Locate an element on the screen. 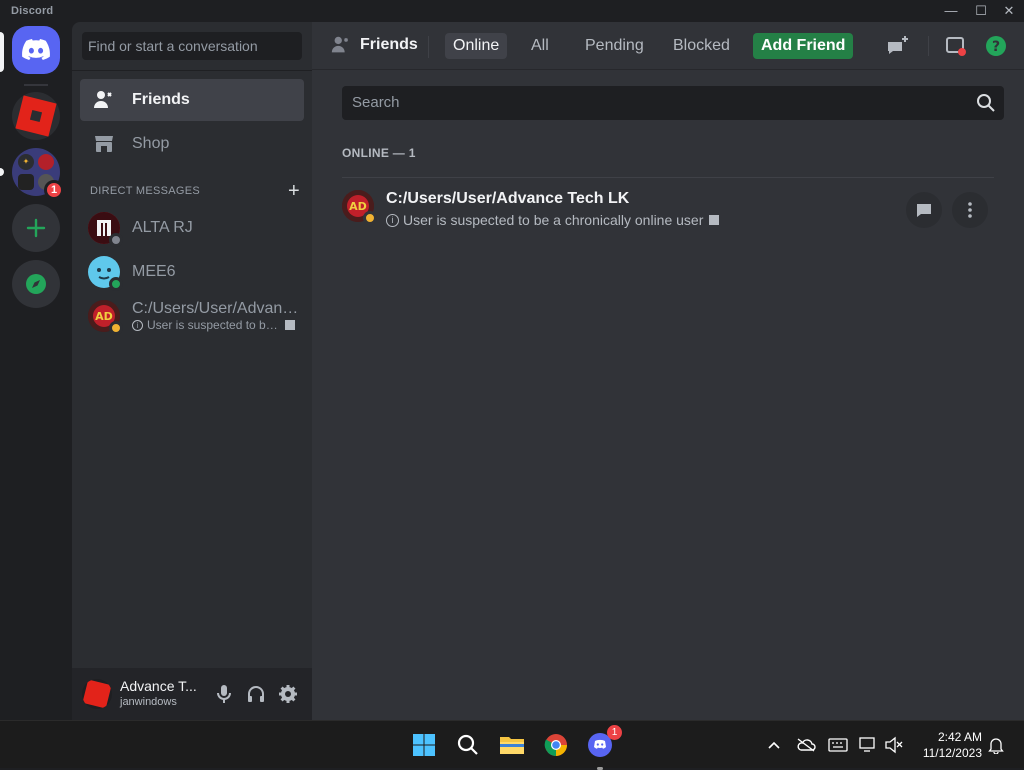 The width and height of the screenshot is (1024, 770). more-options-button is located at coordinates (970, 210).